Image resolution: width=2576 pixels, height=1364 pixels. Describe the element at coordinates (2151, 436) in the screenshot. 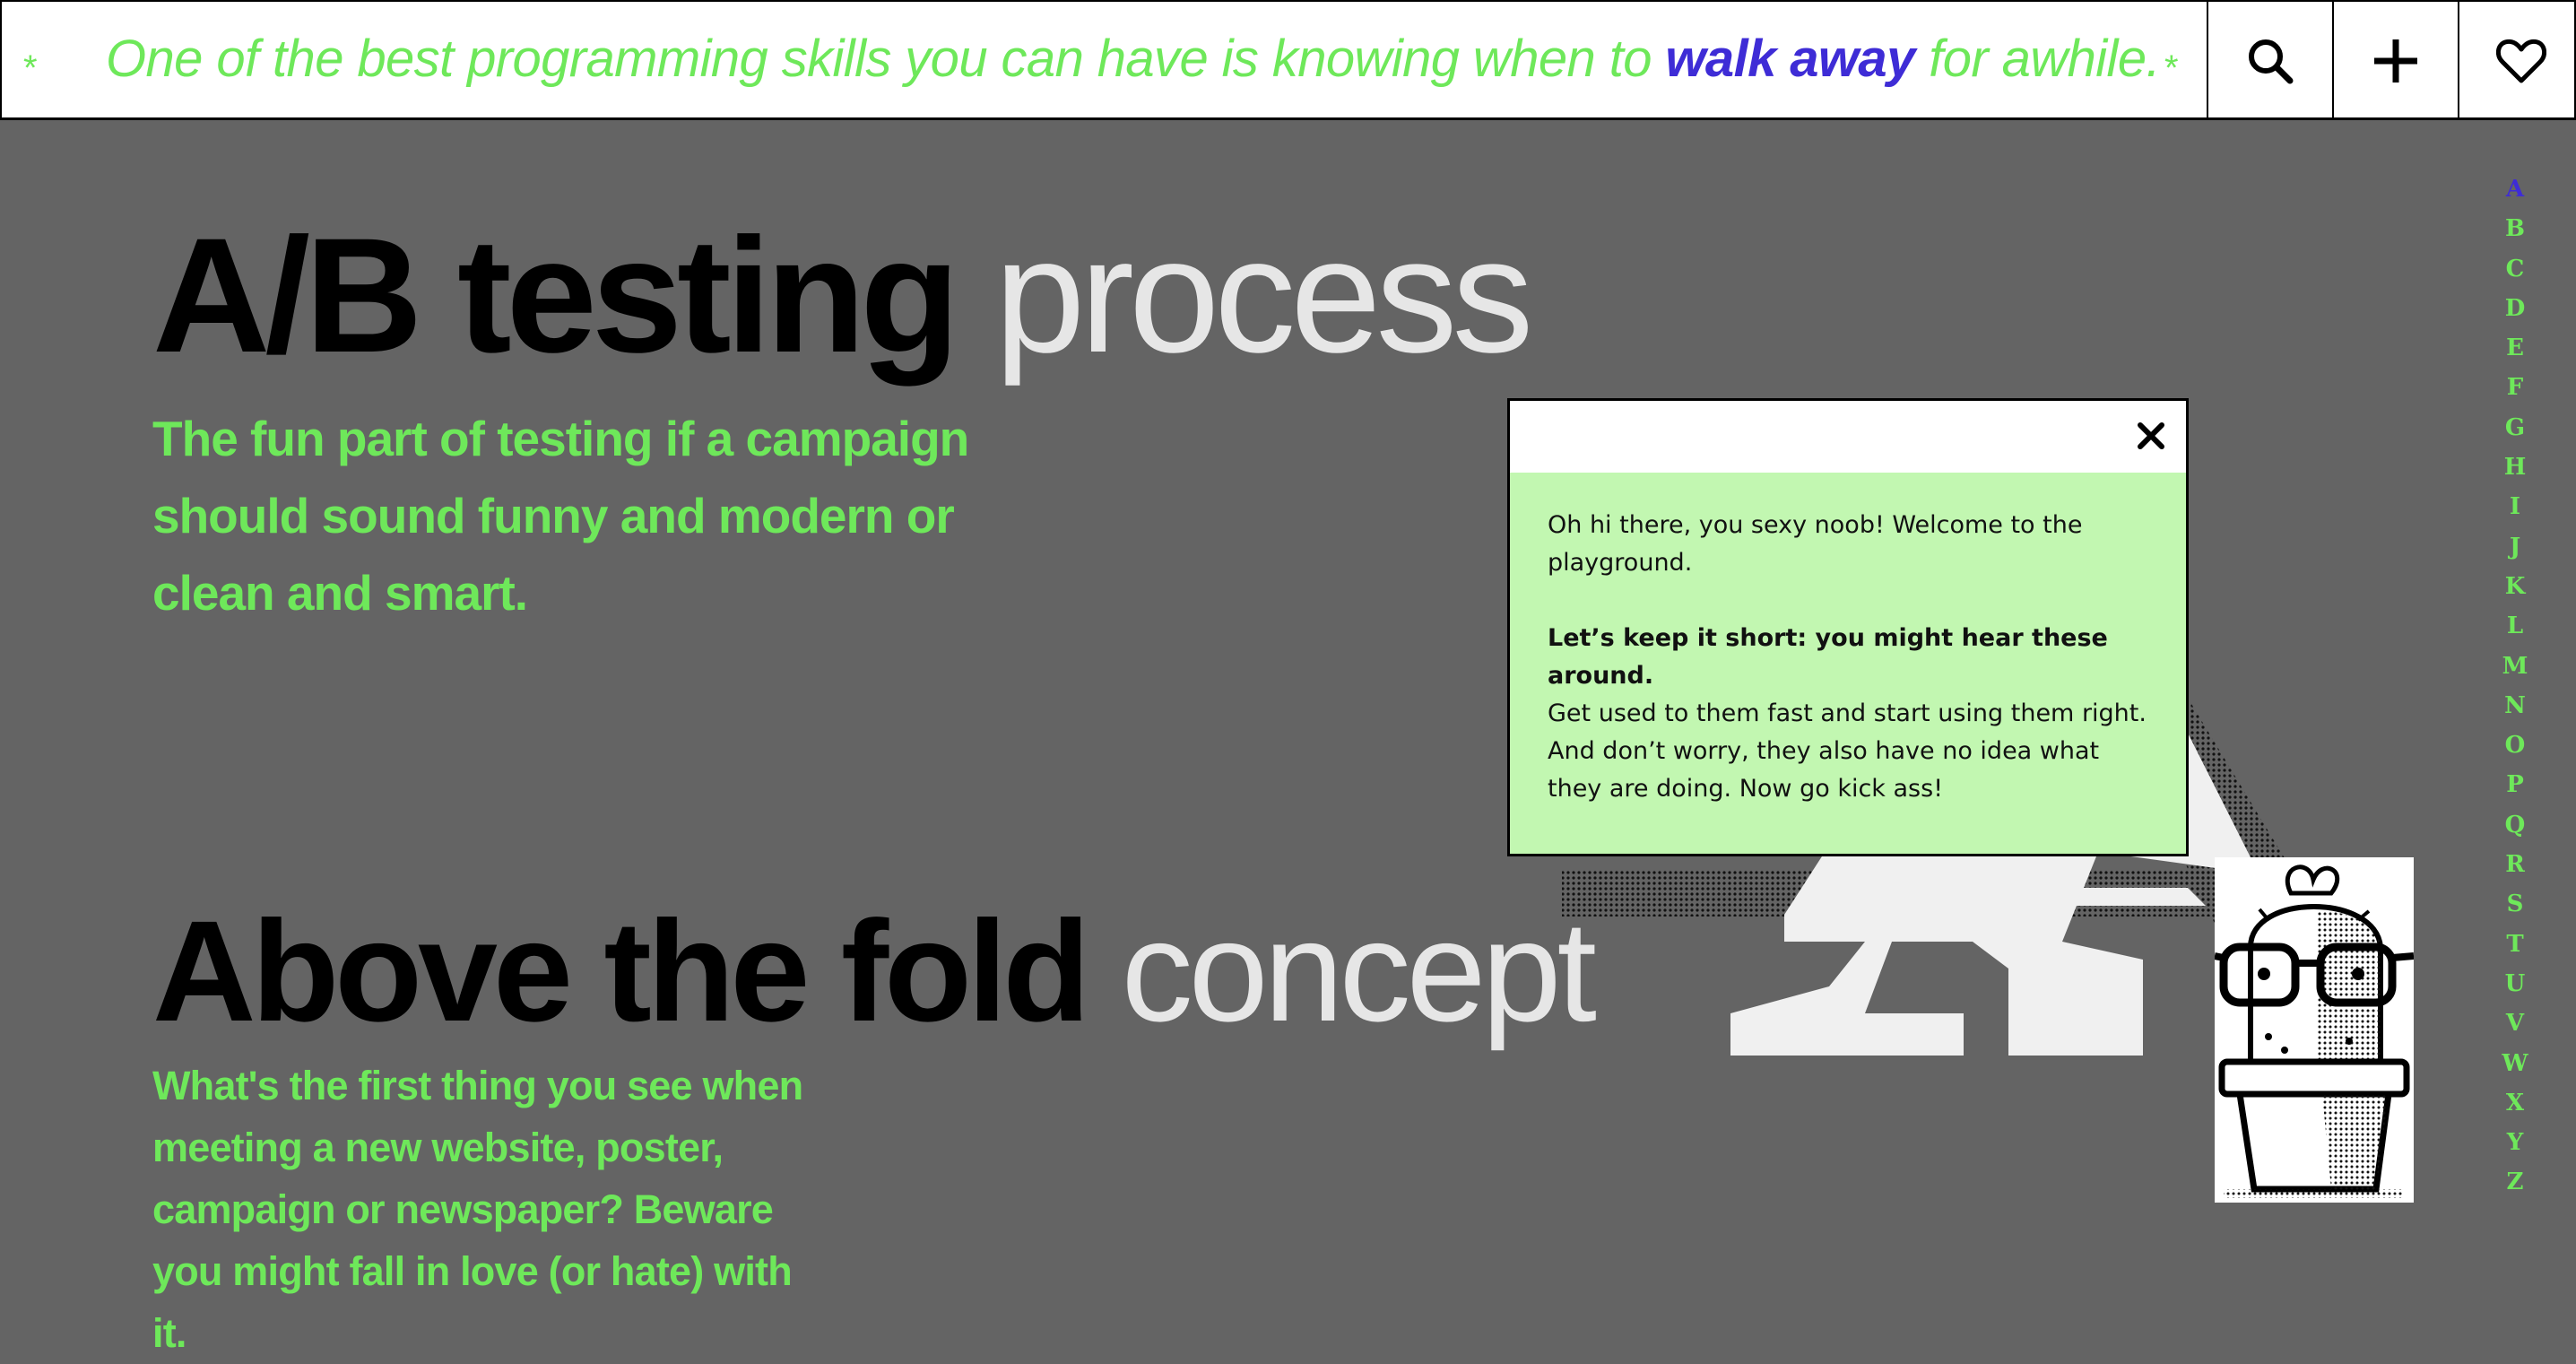

I see `close-icon` at that location.